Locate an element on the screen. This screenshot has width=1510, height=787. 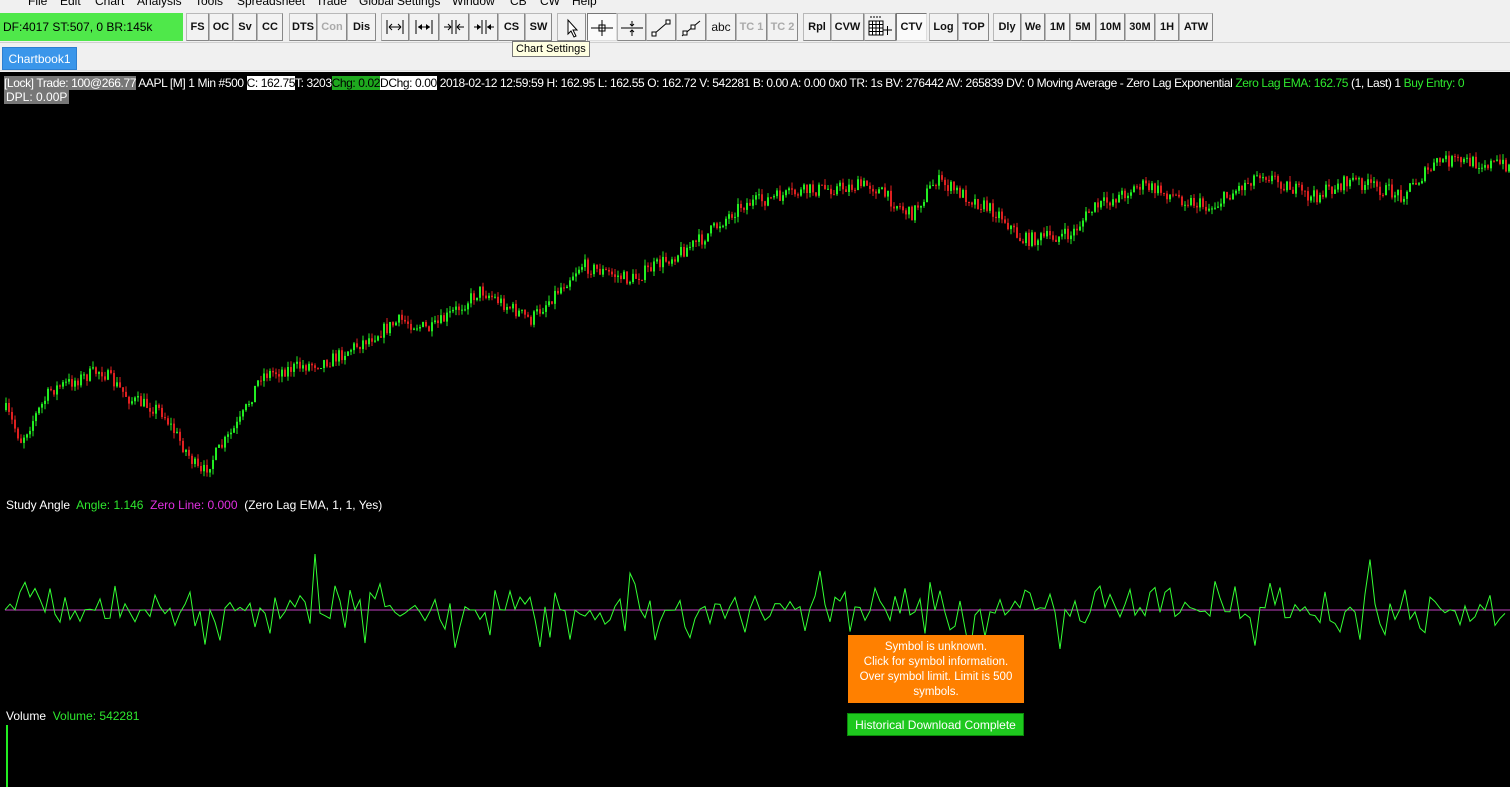
sv-button: Sv is located at coordinates (245, 27).